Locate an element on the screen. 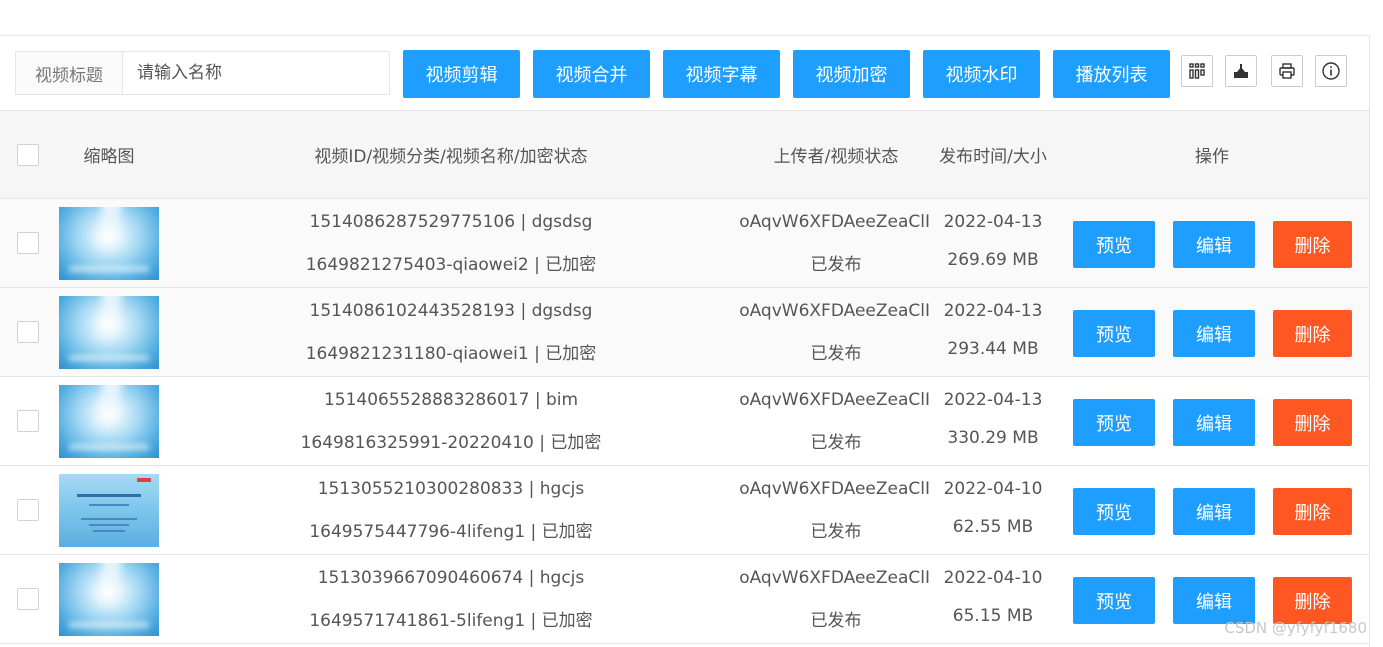  info-icon is located at coordinates (1331, 71).